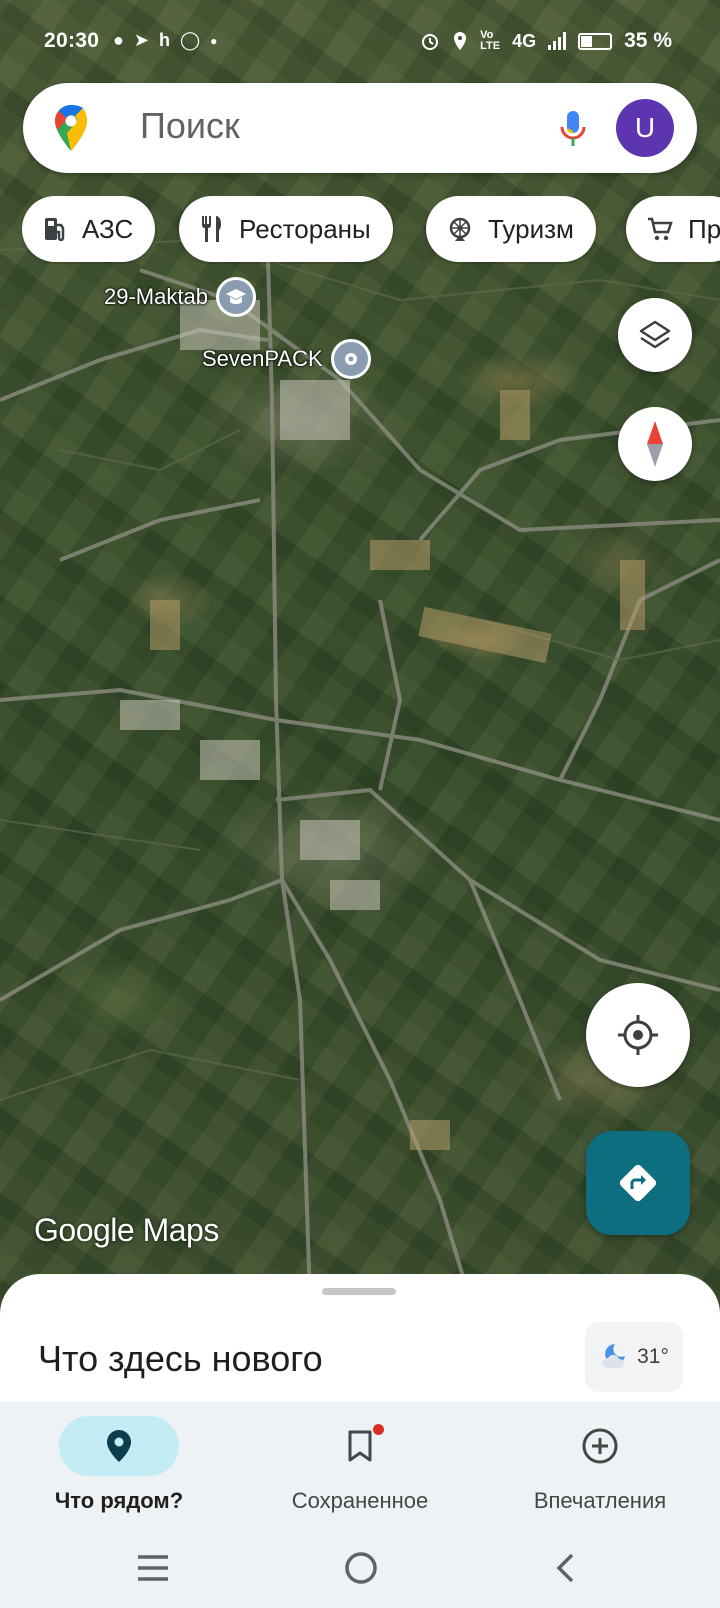  I want to click on directions-icon, so click(638, 1183).